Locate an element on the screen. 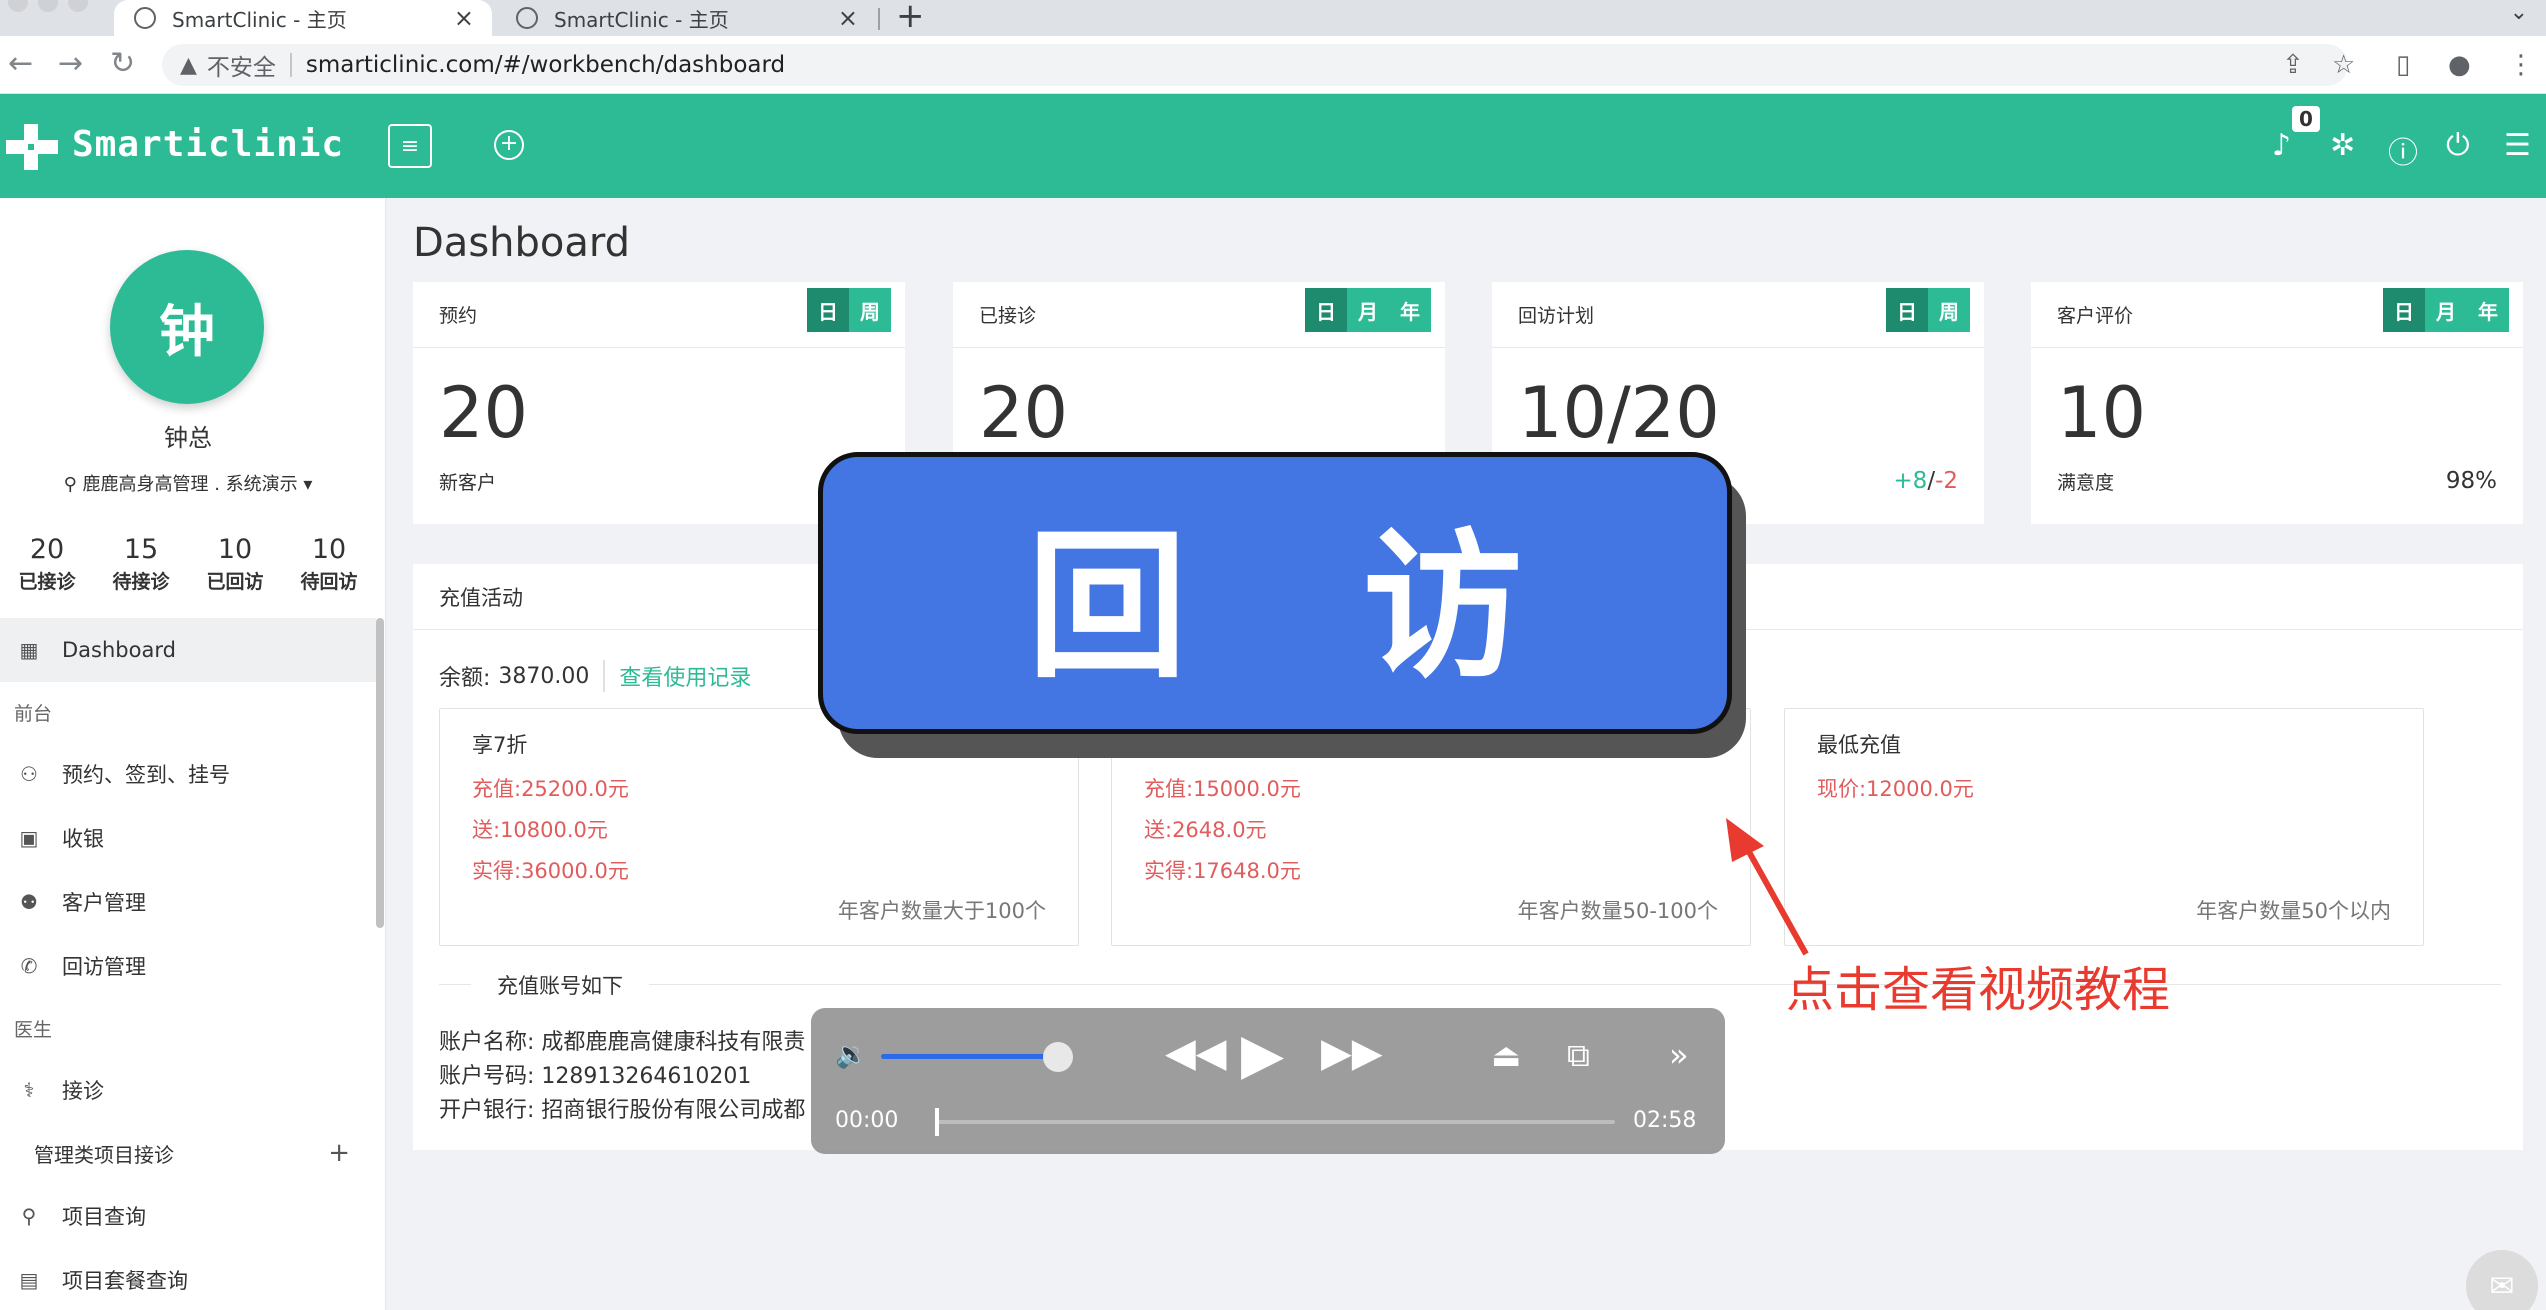 Image resolution: width=2546 pixels, height=1310 pixels. plan-line: 实得:17648.0元 is located at coordinates (1222, 871).